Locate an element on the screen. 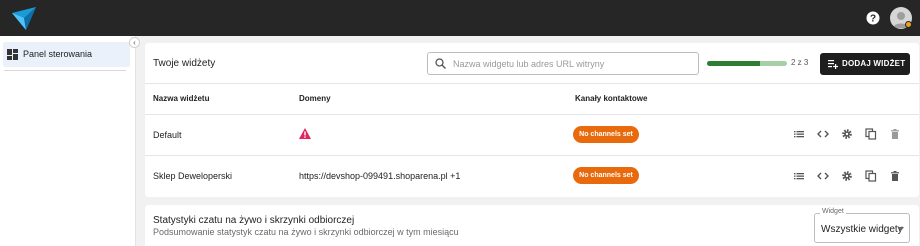 The height and width of the screenshot is (246, 920). sidebar-item-panel-sterowania: Panel sterowania is located at coordinates (66, 54).